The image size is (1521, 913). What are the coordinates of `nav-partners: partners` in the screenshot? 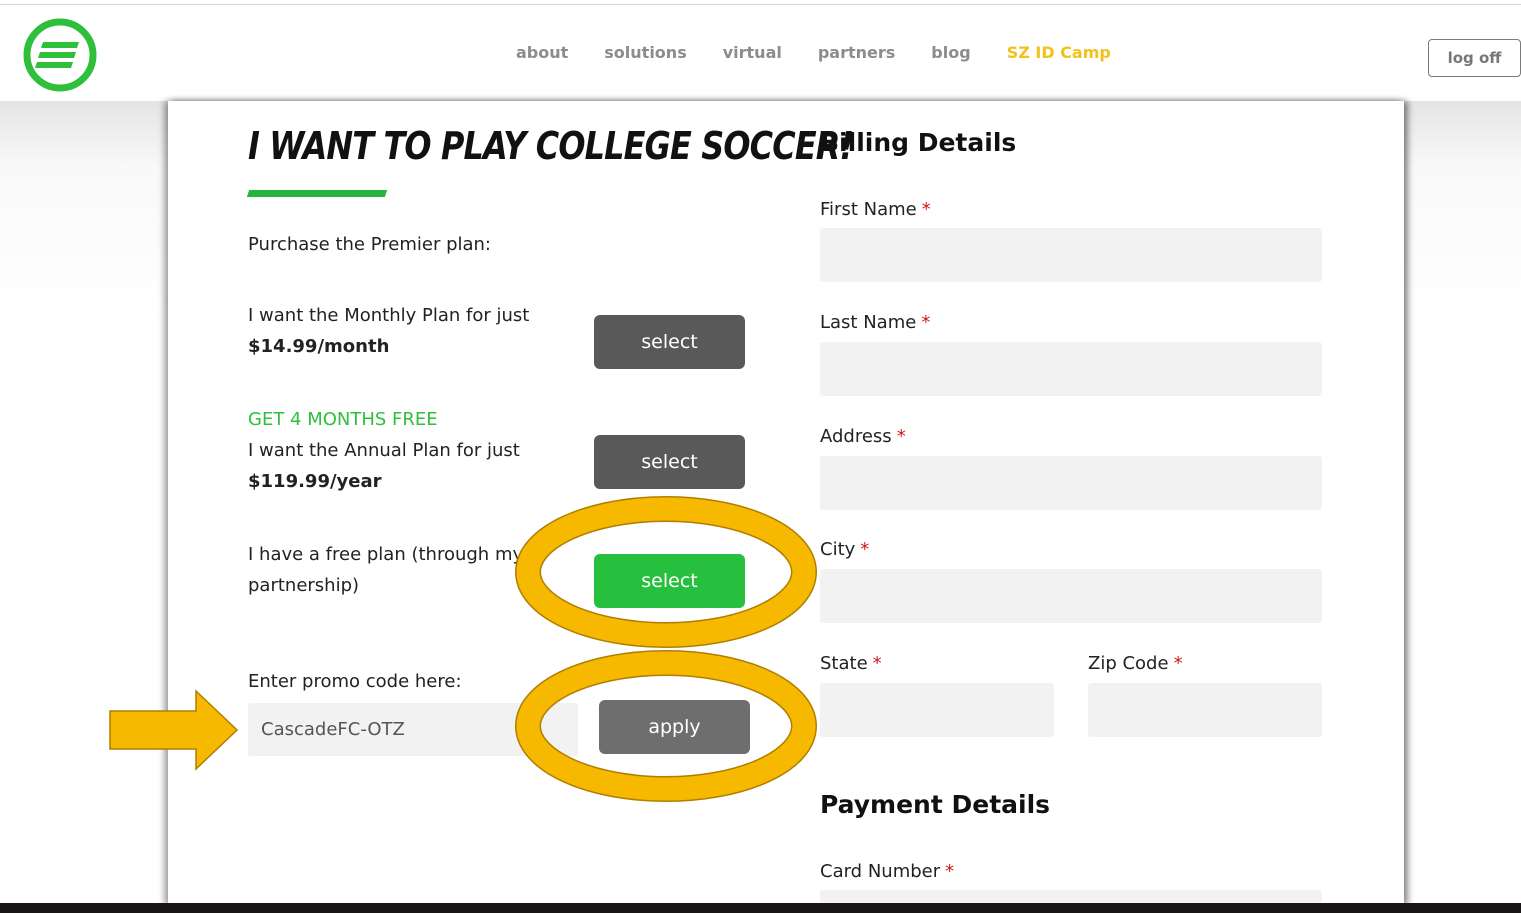 It's located at (856, 52).